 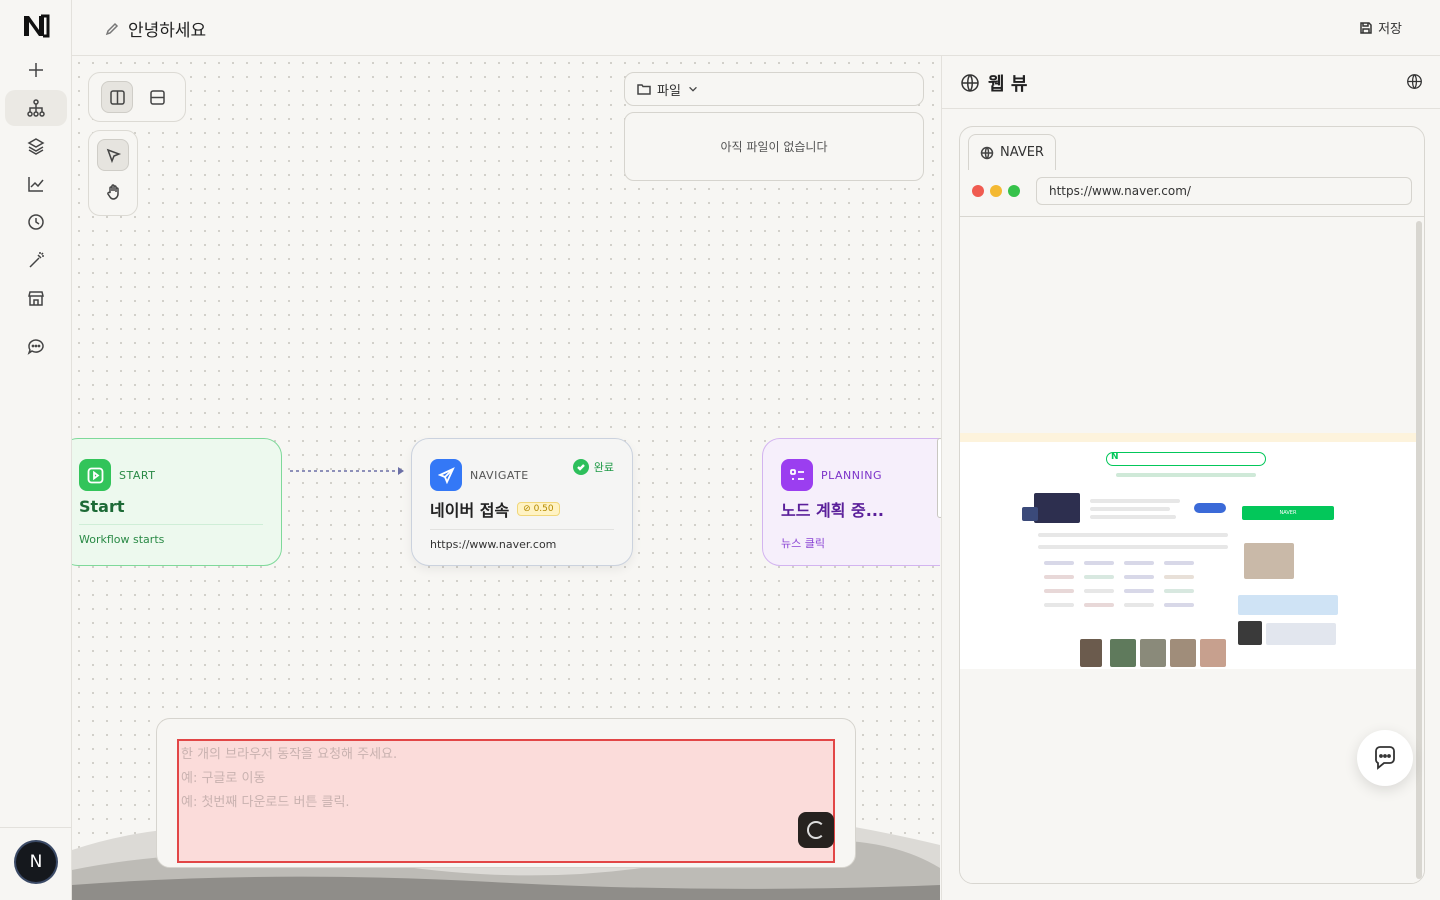 I want to click on send-button, so click(x=816, y=830).